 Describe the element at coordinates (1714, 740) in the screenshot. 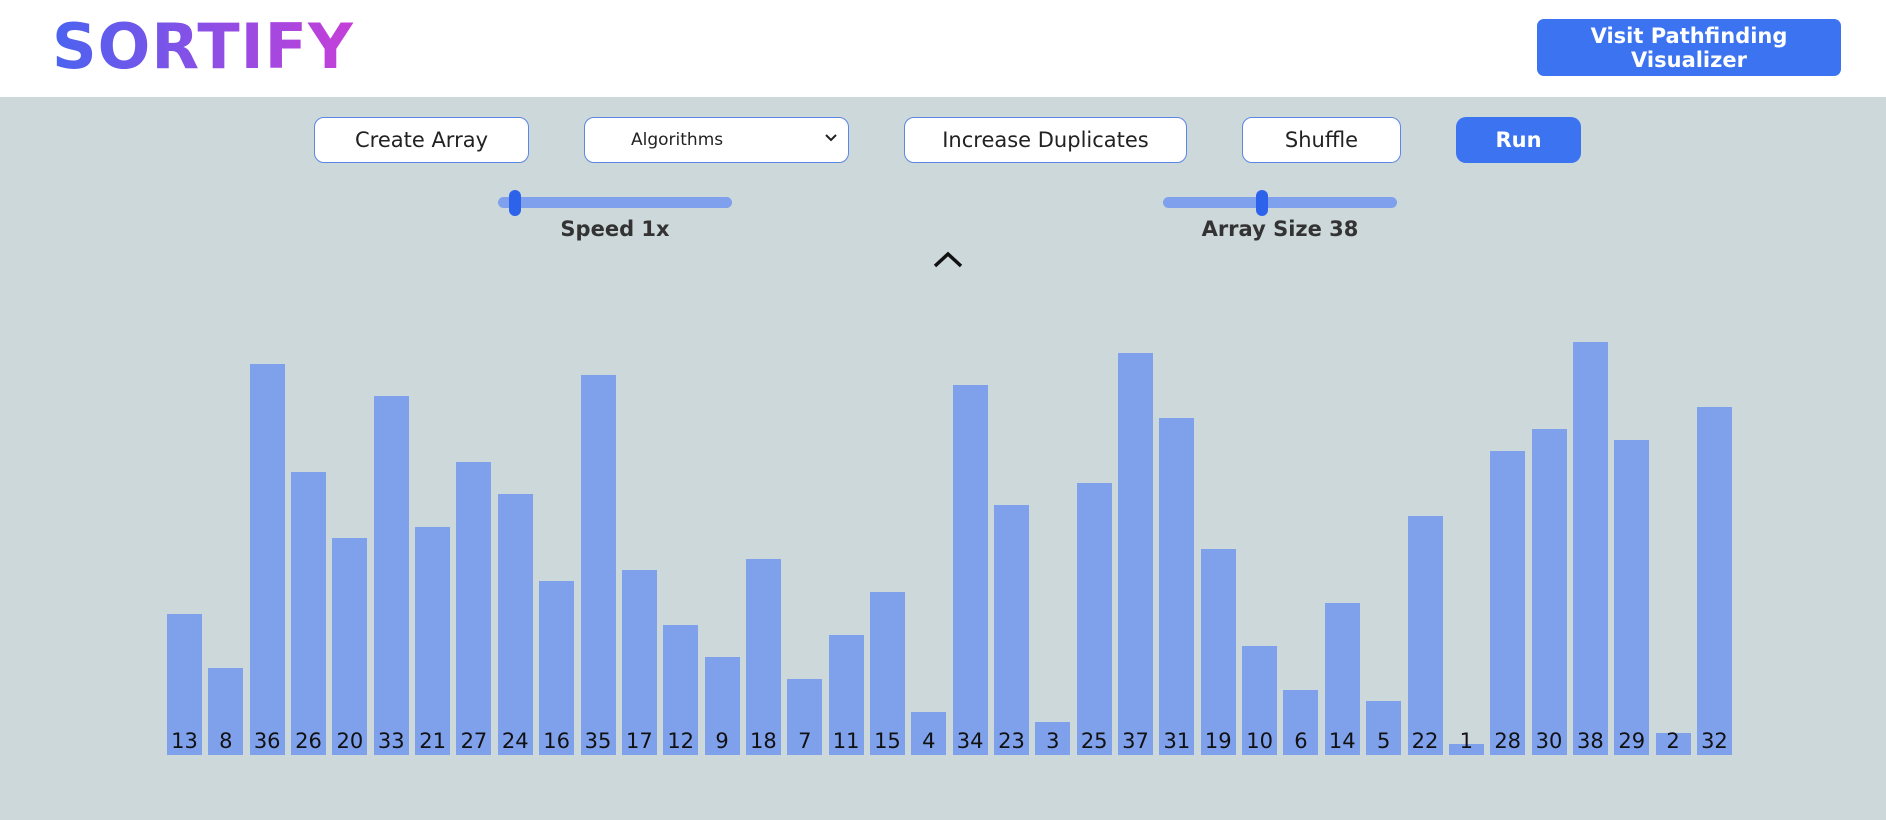

I see `bar-value-label: 32` at that location.